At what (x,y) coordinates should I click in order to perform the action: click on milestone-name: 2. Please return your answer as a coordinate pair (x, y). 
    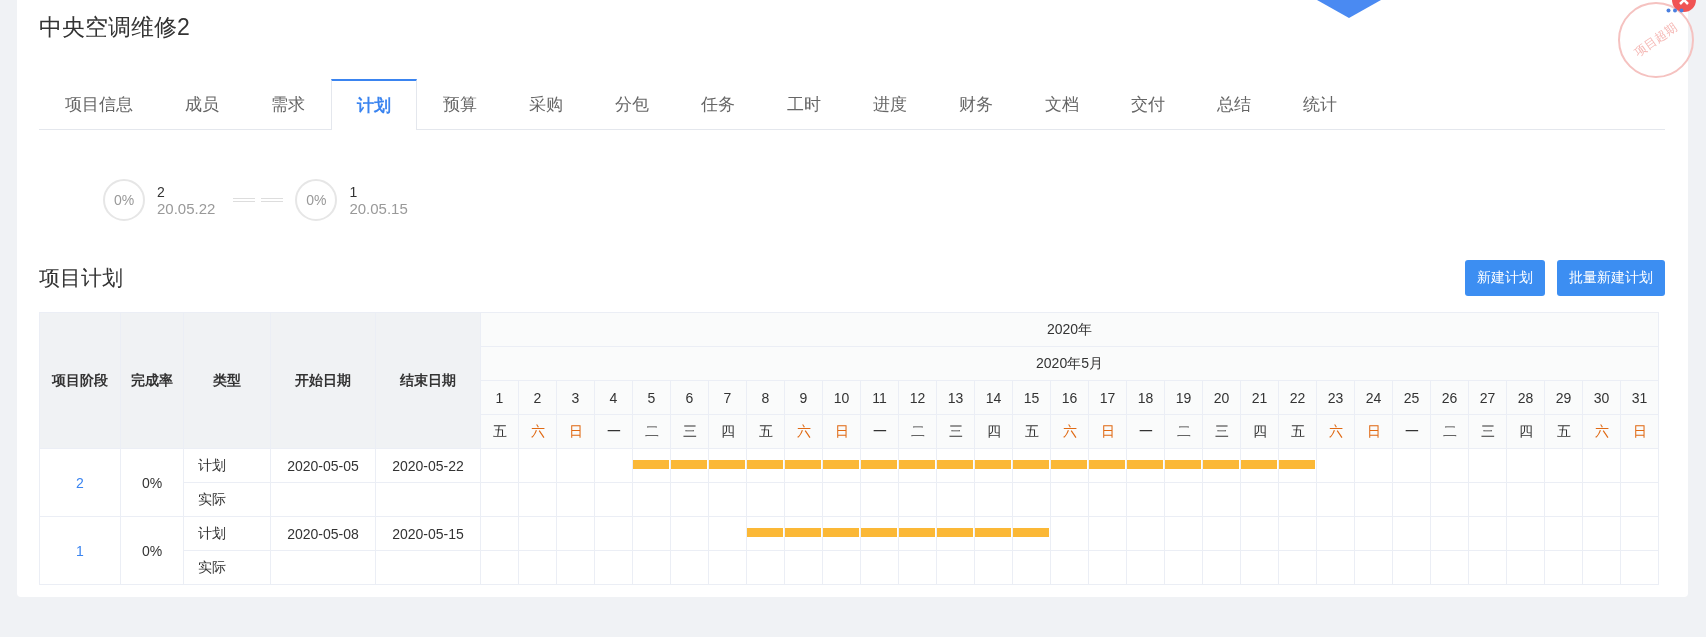
    Looking at the image, I should click on (161, 191).